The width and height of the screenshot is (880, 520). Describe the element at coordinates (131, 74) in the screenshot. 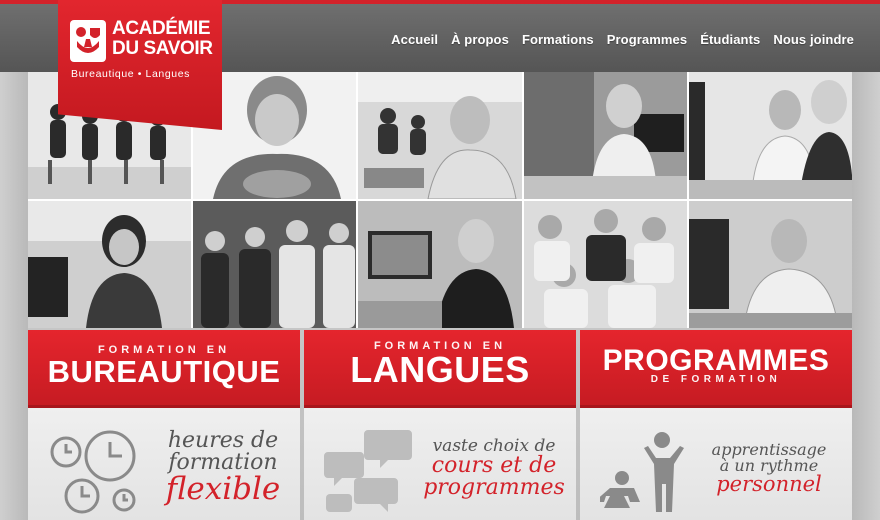

I see `logo-tagline: Bureautique • Langues` at that location.